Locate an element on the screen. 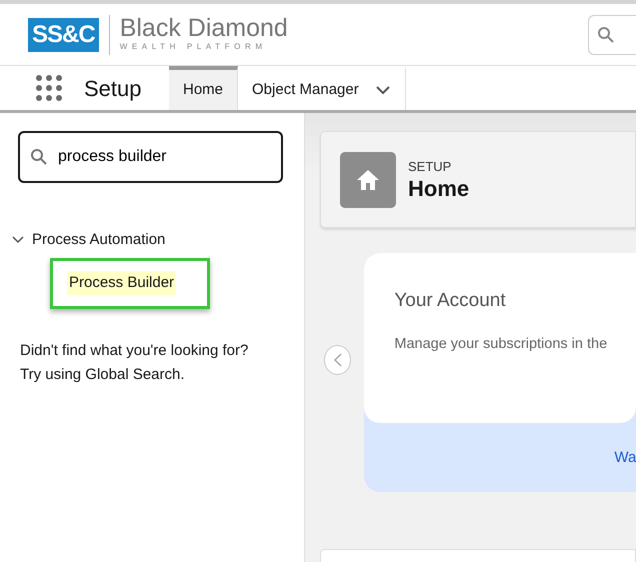  nav-tab: Home is located at coordinates (203, 88).